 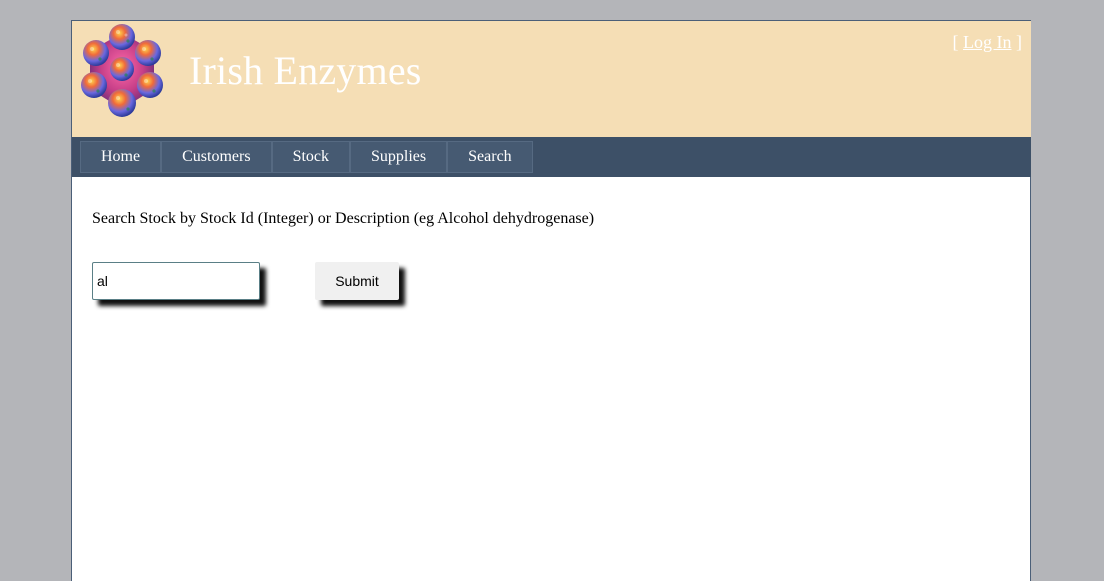 I want to click on nav-list: Home Customers Stock Supplies Search, so click(x=306, y=157).